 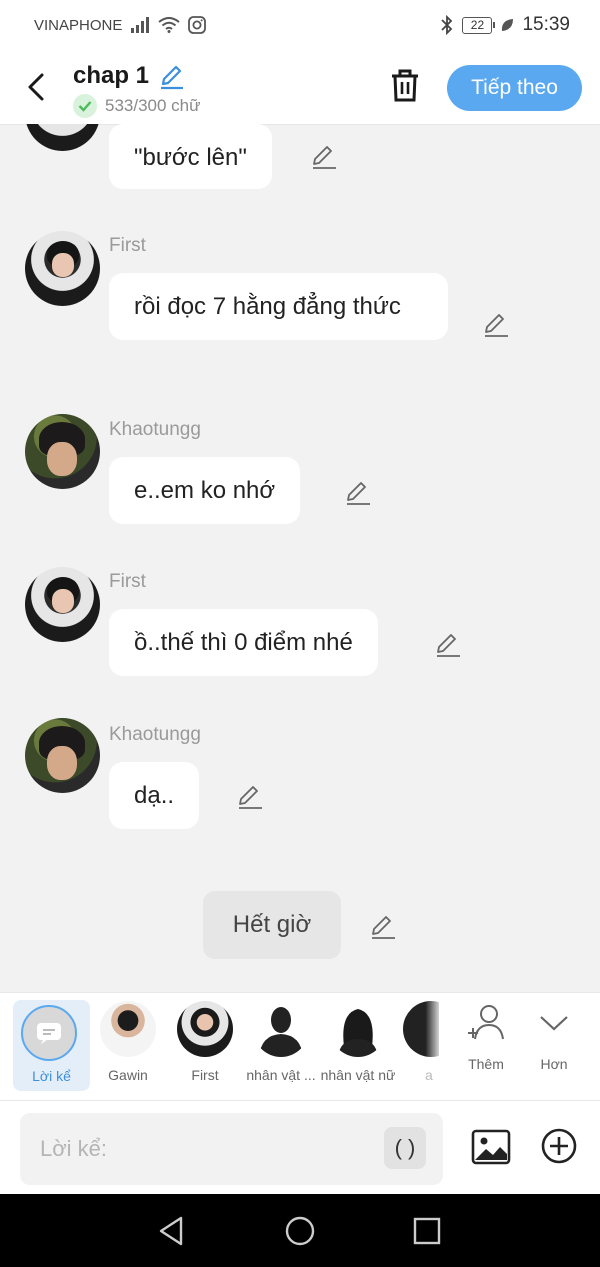 I want to click on recents-square-icon, so click(x=427, y=1231).